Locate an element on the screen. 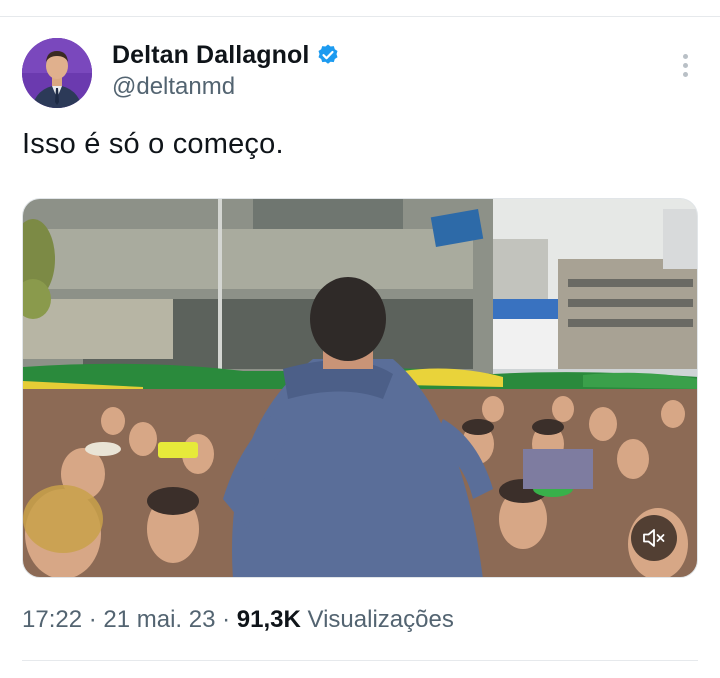  more-options-icon is located at coordinates (685, 67).